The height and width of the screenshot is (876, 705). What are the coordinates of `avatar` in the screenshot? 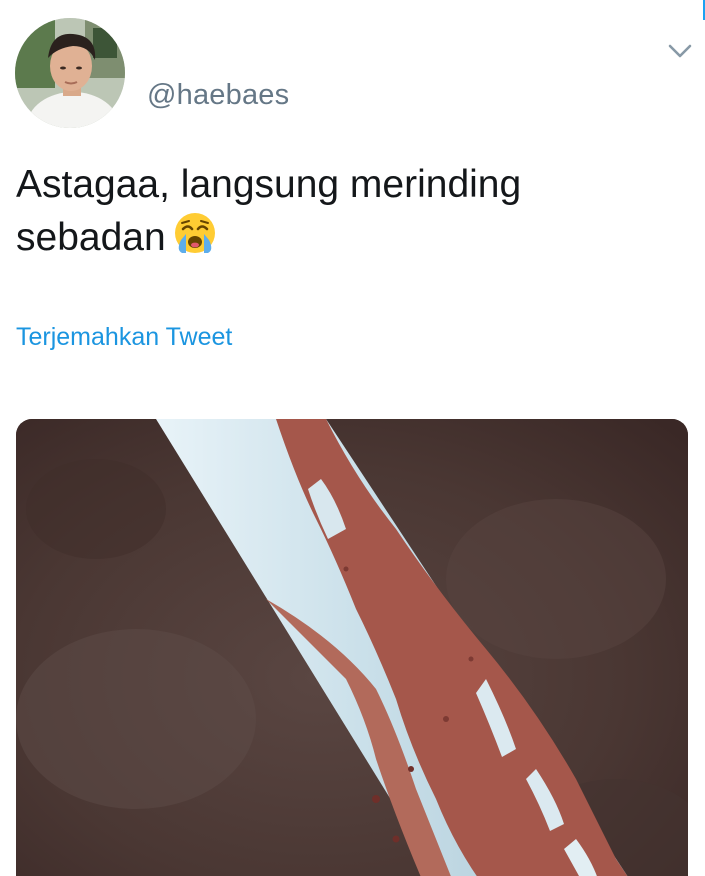 It's located at (70, 73).